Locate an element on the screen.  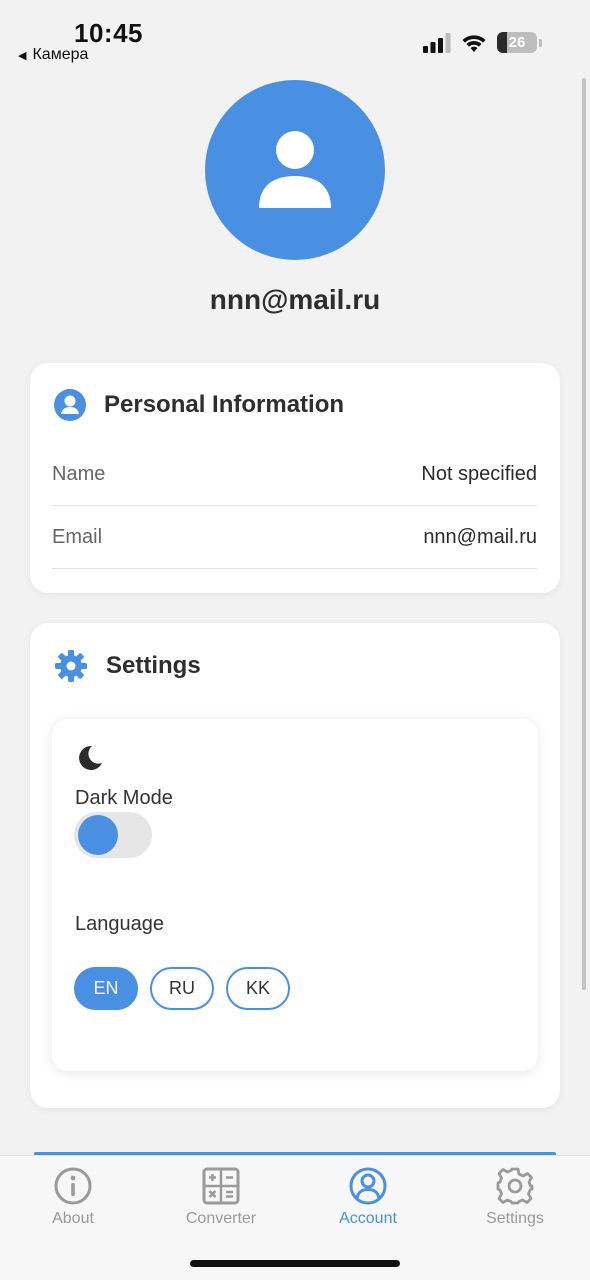
dark-mode-label: Dark Mode is located at coordinates (124, 798).